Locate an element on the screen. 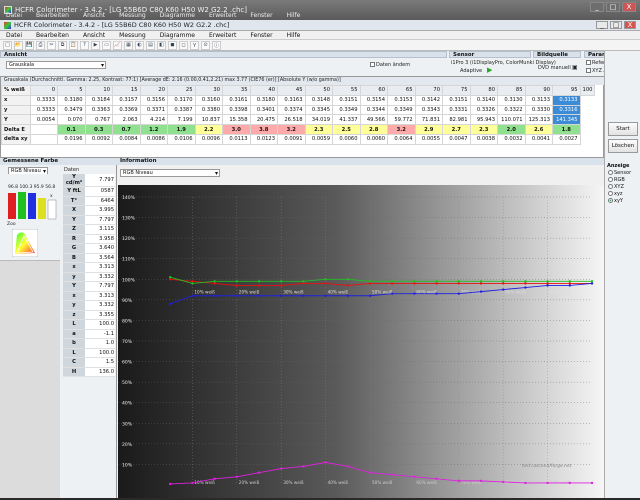 The height and width of the screenshot is (500, 640). table-cell: 0.3401 is located at coordinates (264, 110).